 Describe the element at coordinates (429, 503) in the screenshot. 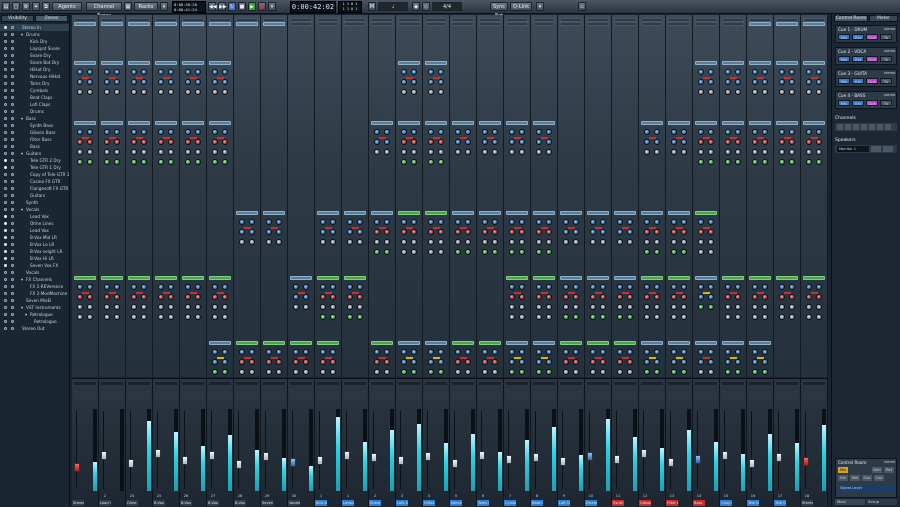

I see `channel-name: HiHat Dry` at that location.